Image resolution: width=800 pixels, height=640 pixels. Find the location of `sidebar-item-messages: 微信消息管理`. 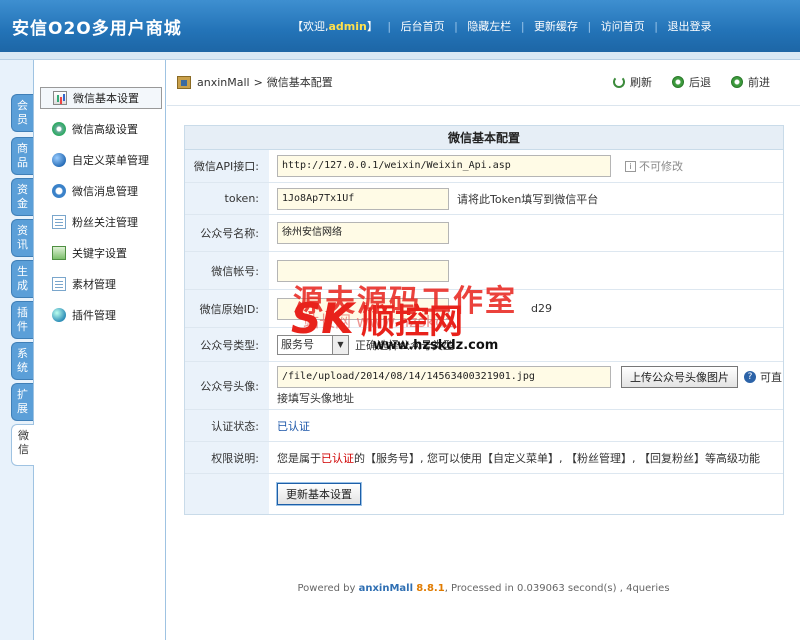

sidebar-item-messages: 微信消息管理 is located at coordinates (101, 191).